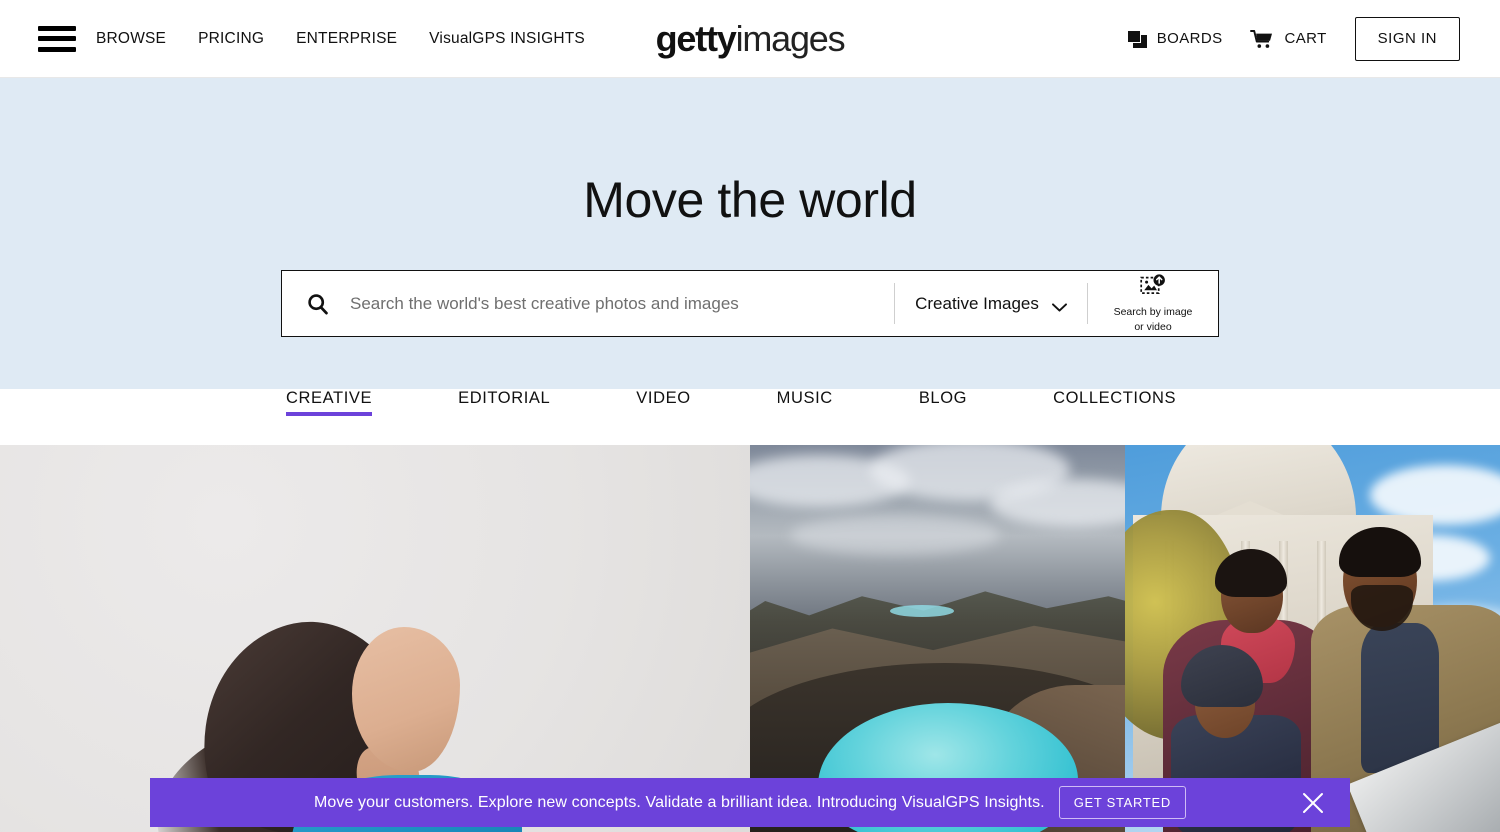  What do you see at coordinates (790, 38) in the screenshot?
I see `logo-images: images` at bounding box center [790, 38].